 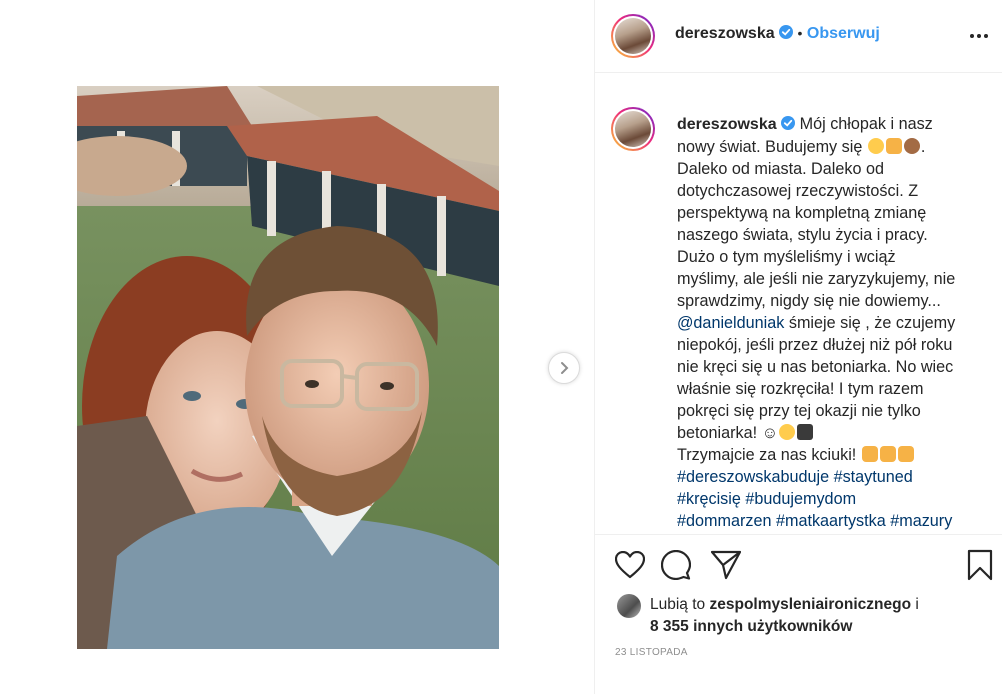 I want to click on follow-button: Obserwuj, so click(x=843, y=33).